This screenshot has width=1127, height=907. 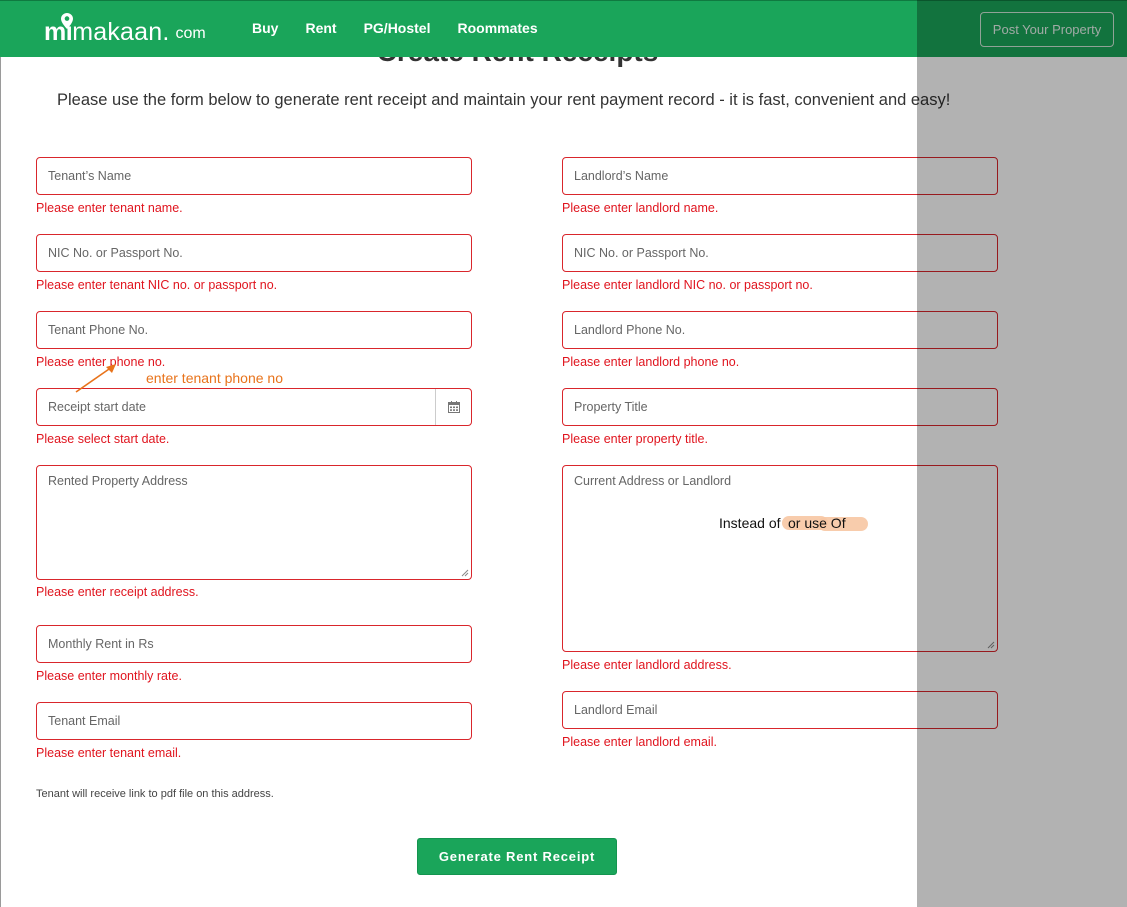 I want to click on landlord-phone-error: Please enter landlord phone no., so click(x=651, y=362).